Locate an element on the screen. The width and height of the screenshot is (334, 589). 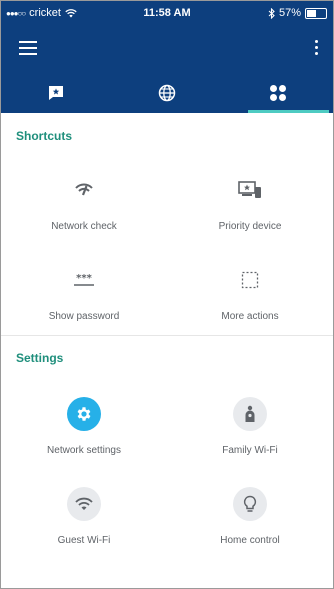
shortcut-label: Network check is located at coordinates (84, 226).